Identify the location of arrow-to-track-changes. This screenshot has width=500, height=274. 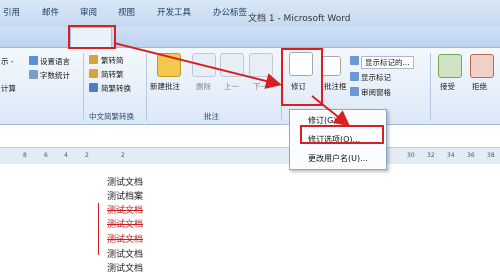
(197, 65).